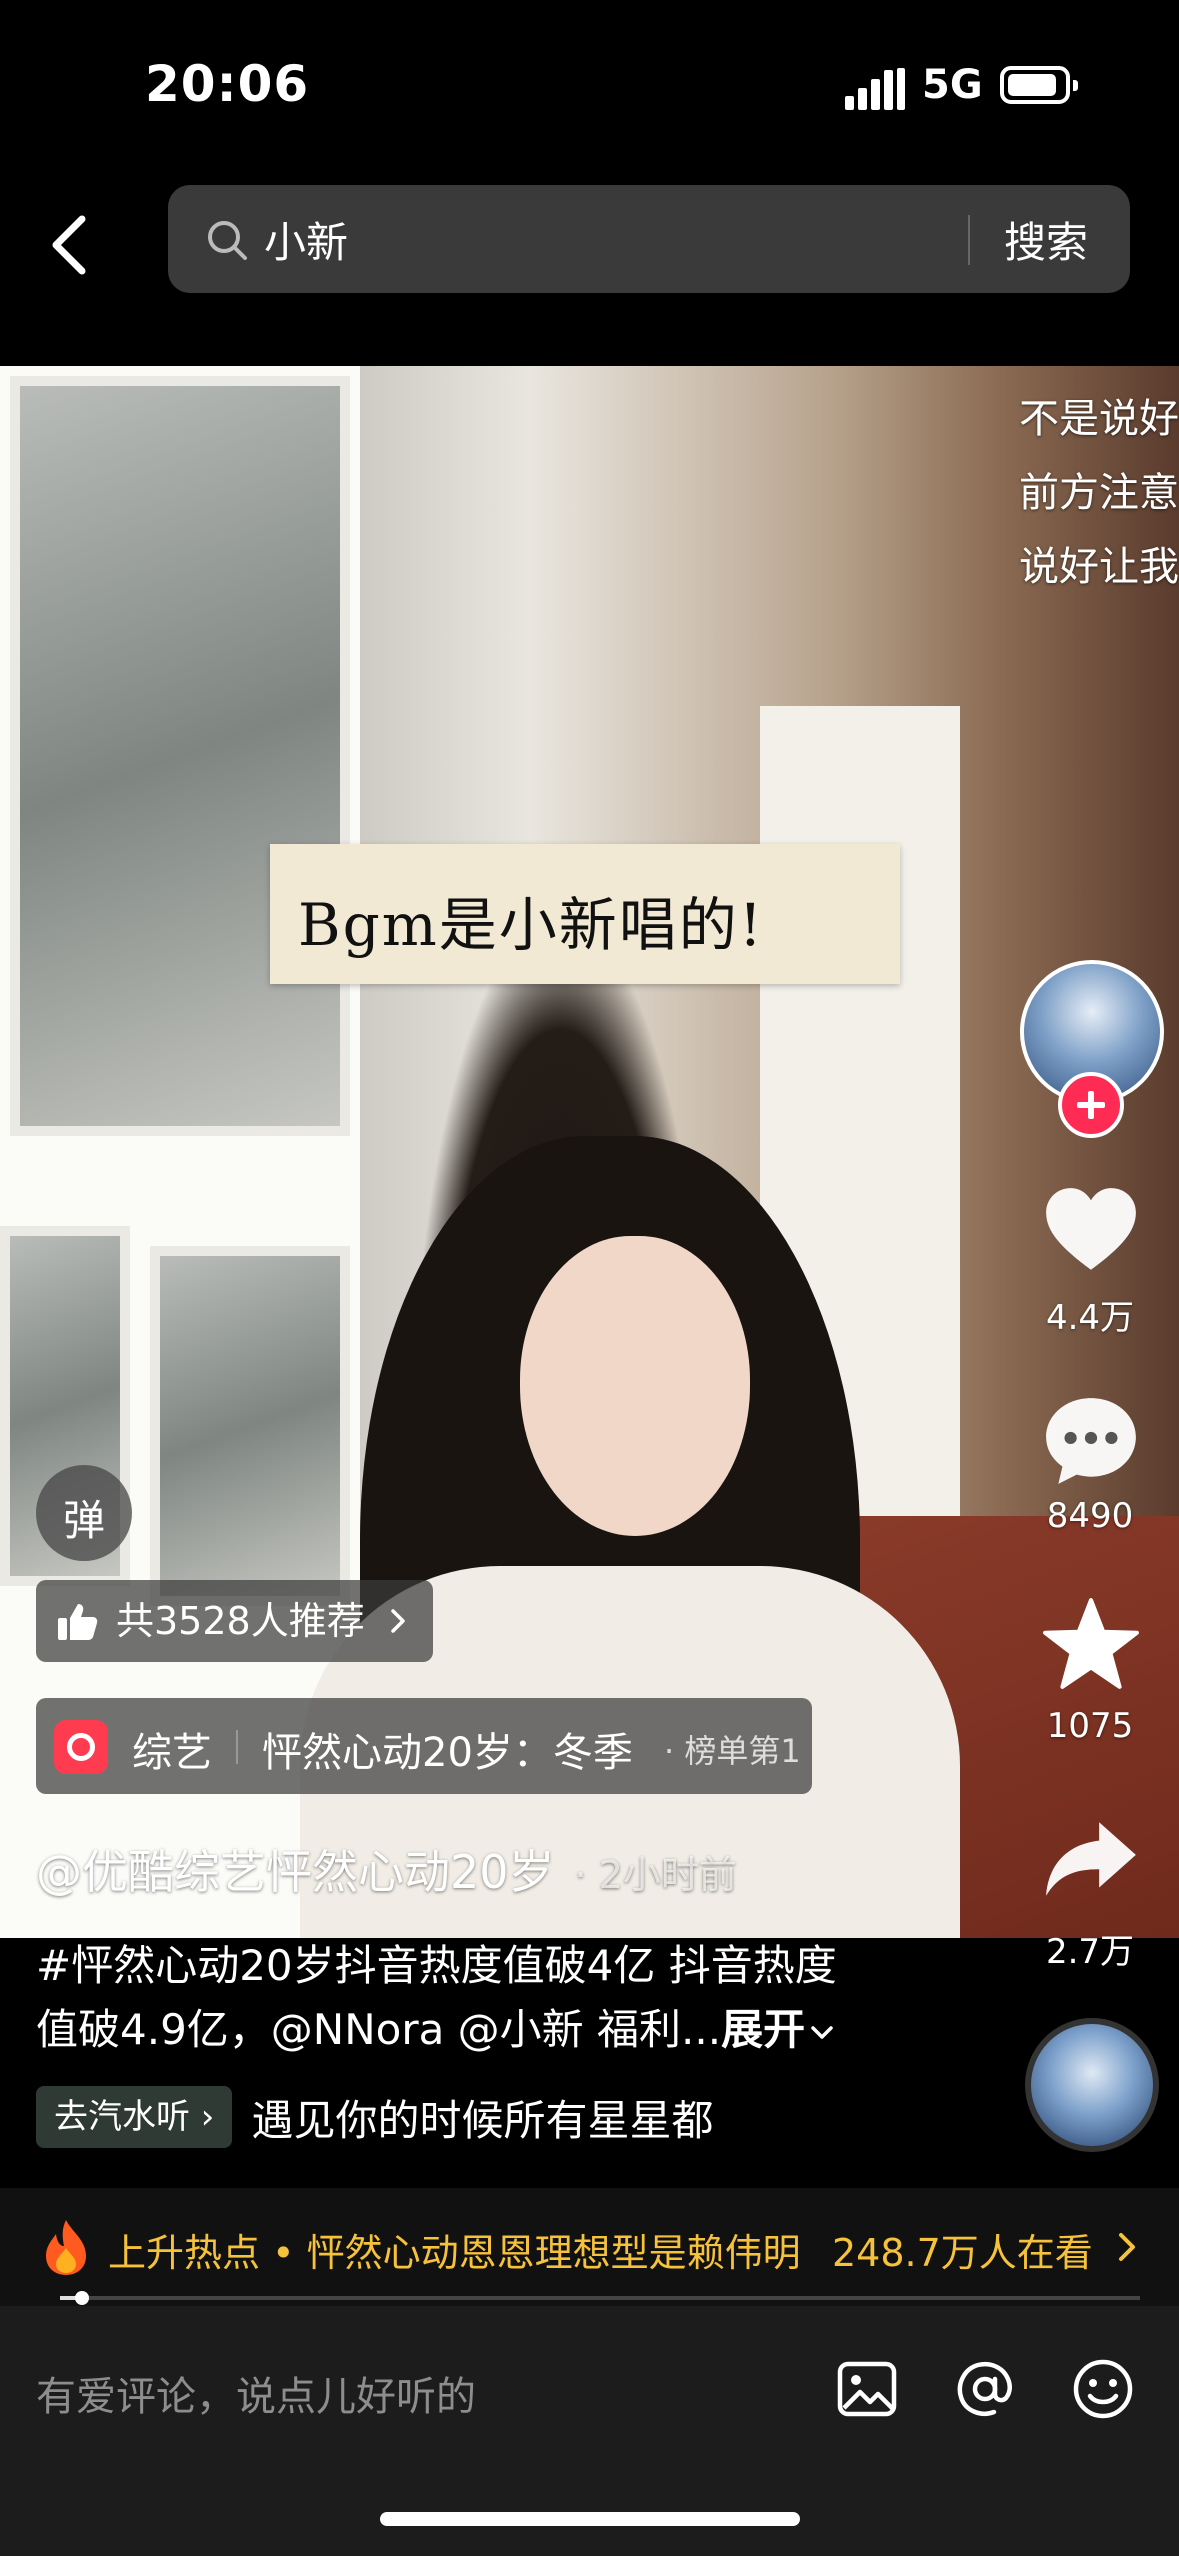 The width and height of the screenshot is (1179, 2556). I want to click on author-name: @优酷综艺怦然心动20岁, so click(295, 1872).